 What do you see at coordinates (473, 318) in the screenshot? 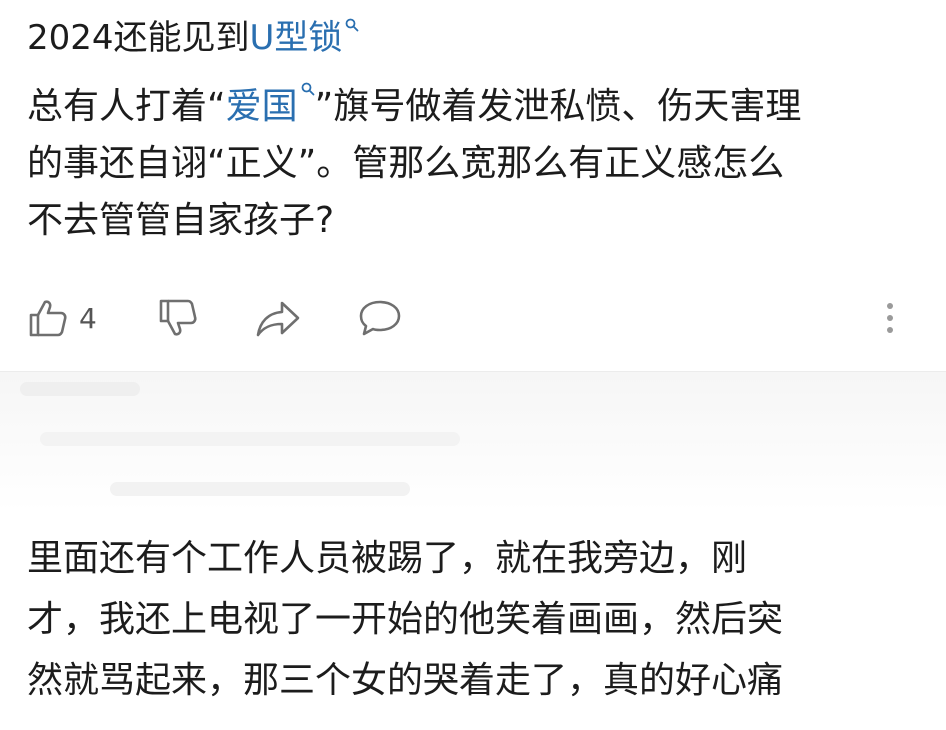
I see `comment-actions: 4` at bounding box center [473, 318].